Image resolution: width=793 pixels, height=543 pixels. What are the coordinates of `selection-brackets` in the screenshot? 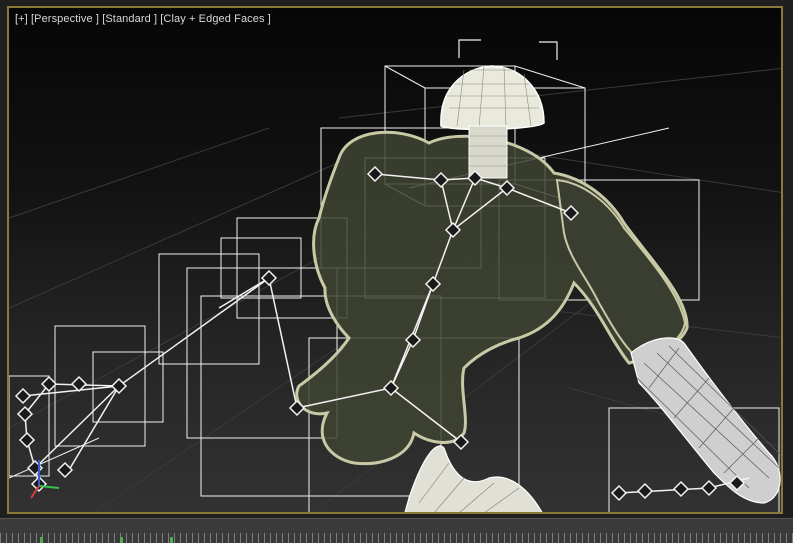 It's located at (508, 49).